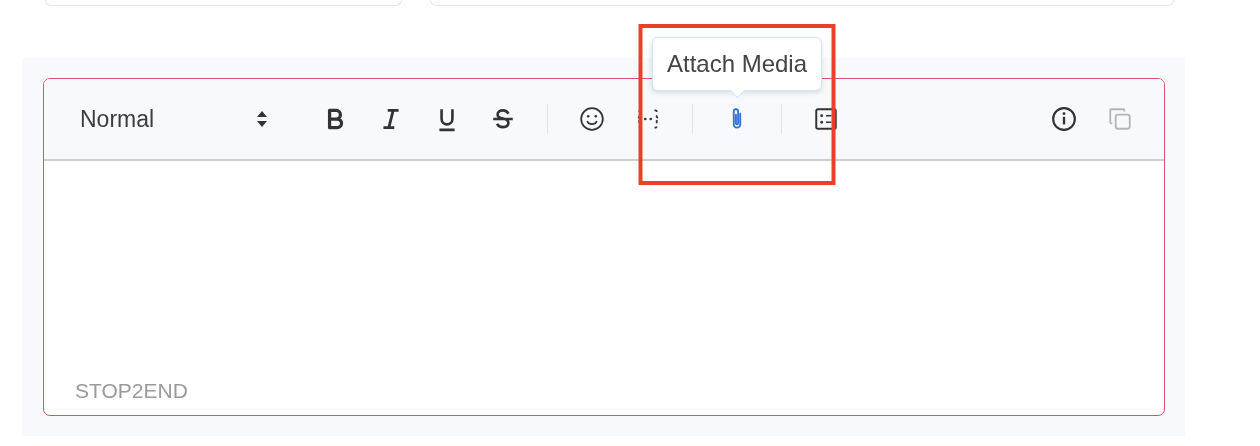 This screenshot has height=446, width=1260. I want to click on format-select: Normal, so click(174, 119).